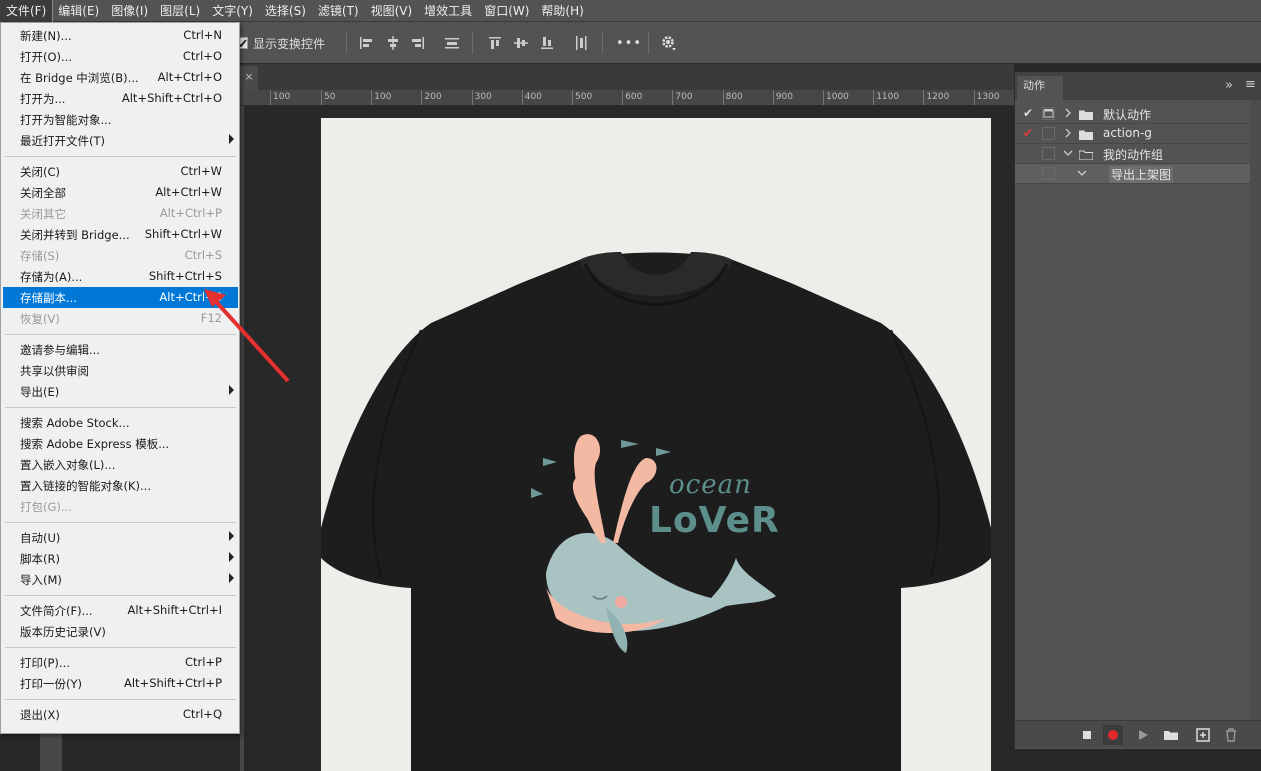 This screenshot has width=1261, height=771. What do you see at coordinates (27, 11) in the screenshot?
I see `menu-item: 文件(F)` at bounding box center [27, 11].